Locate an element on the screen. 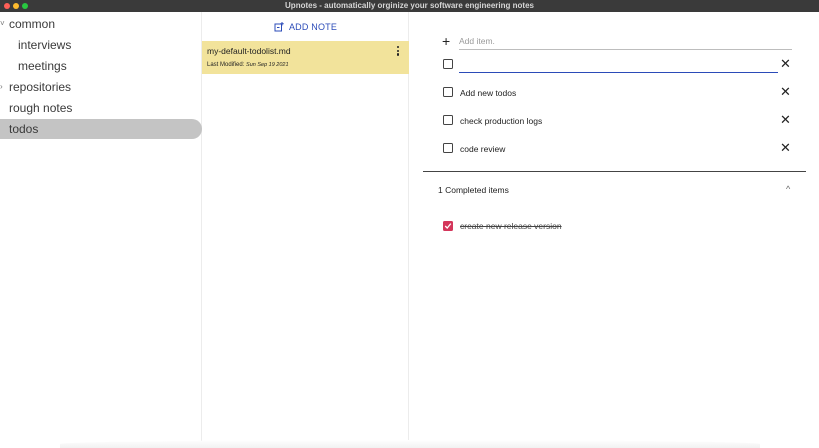 This screenshot has width=819, height=448. add-note-button: ADD NOTE is located at coordinates (305, 27).